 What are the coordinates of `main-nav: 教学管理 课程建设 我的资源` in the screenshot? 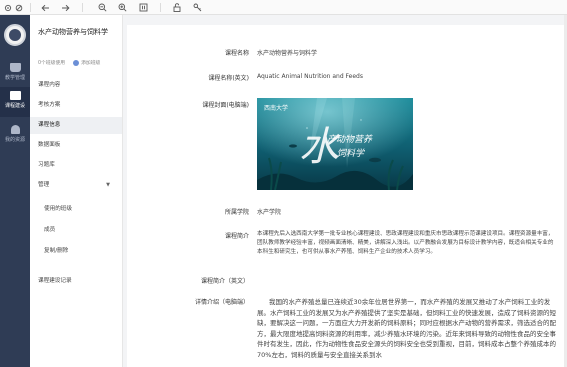 It's located at (15, 191).